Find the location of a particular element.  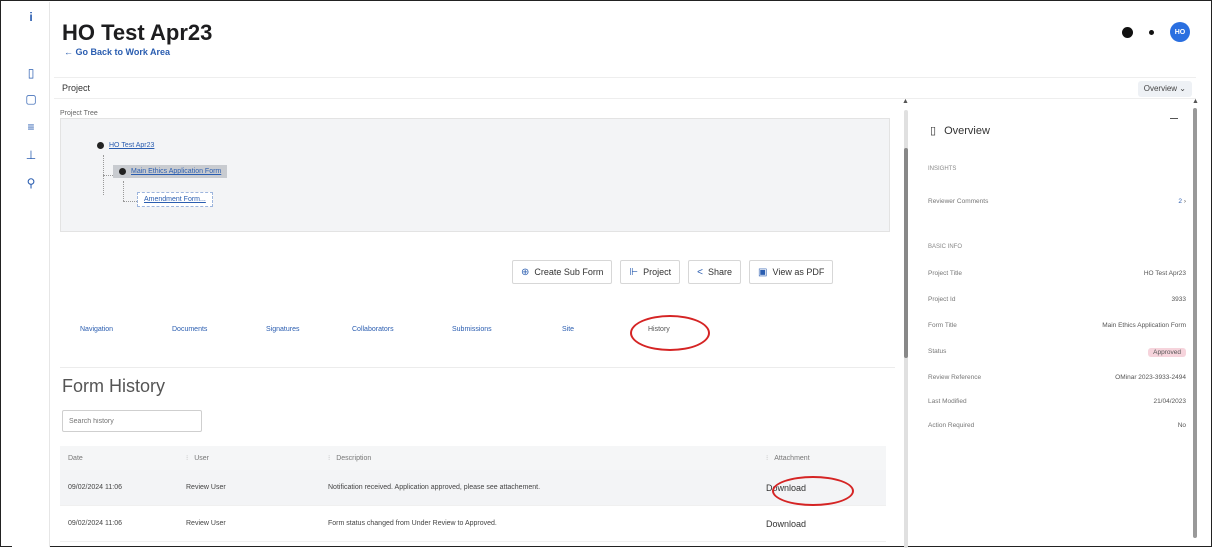

tab-project: Project is located at coordinates (76, 88).